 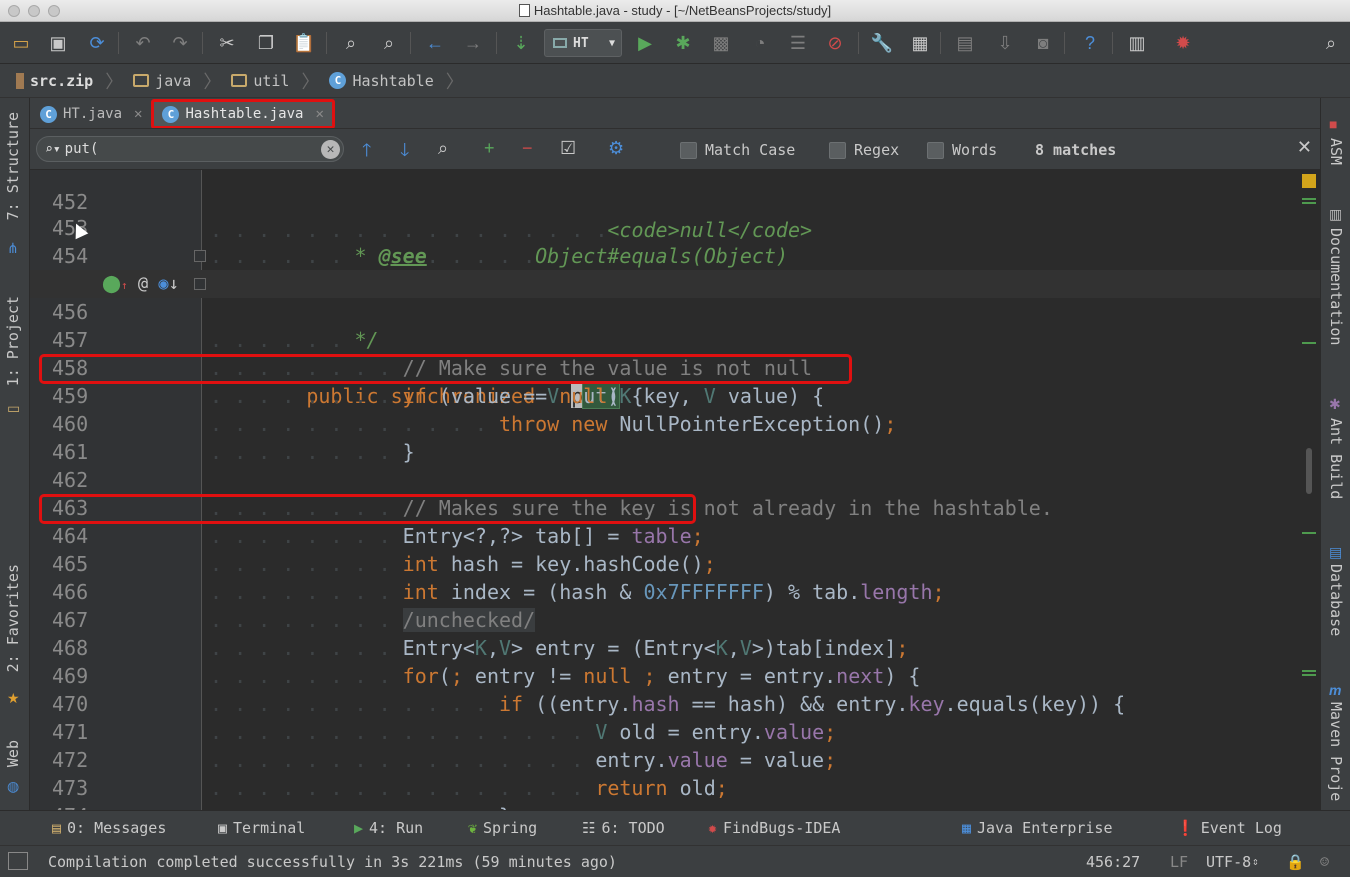 What do you see at coordinates (97, 43) in the screenshot?
I see `sync-icon: ⟳` at bounding box center [97, 43].